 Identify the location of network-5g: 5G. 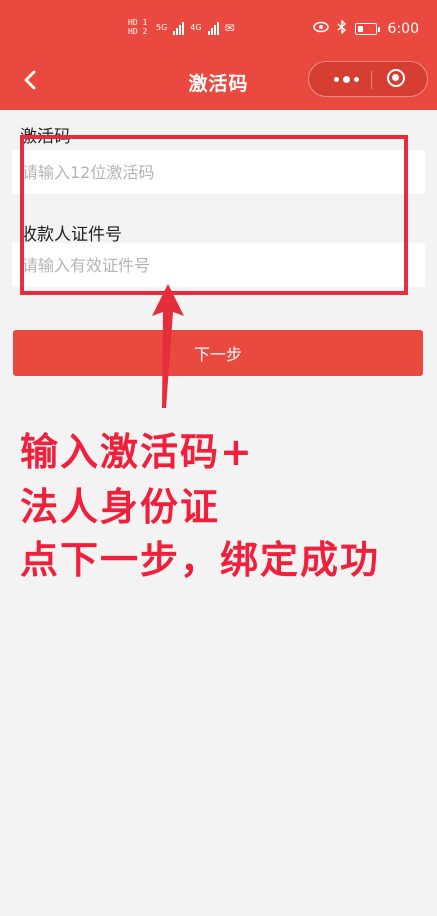
(162, 27).